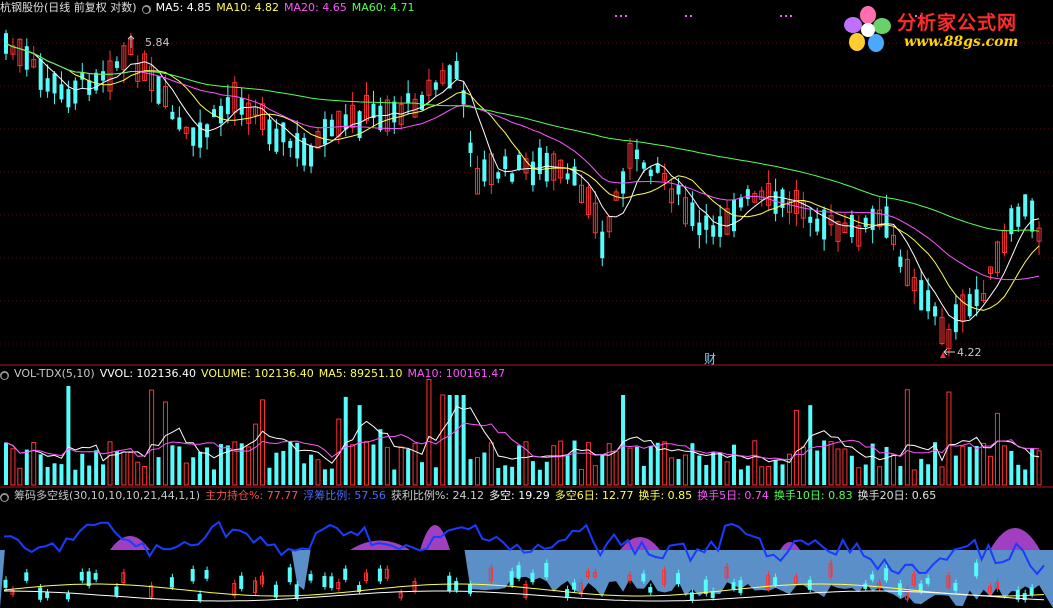 The height and width of the screenshot is (608, 1053). I want to click on settings-icon: ●, so click(146, 9).